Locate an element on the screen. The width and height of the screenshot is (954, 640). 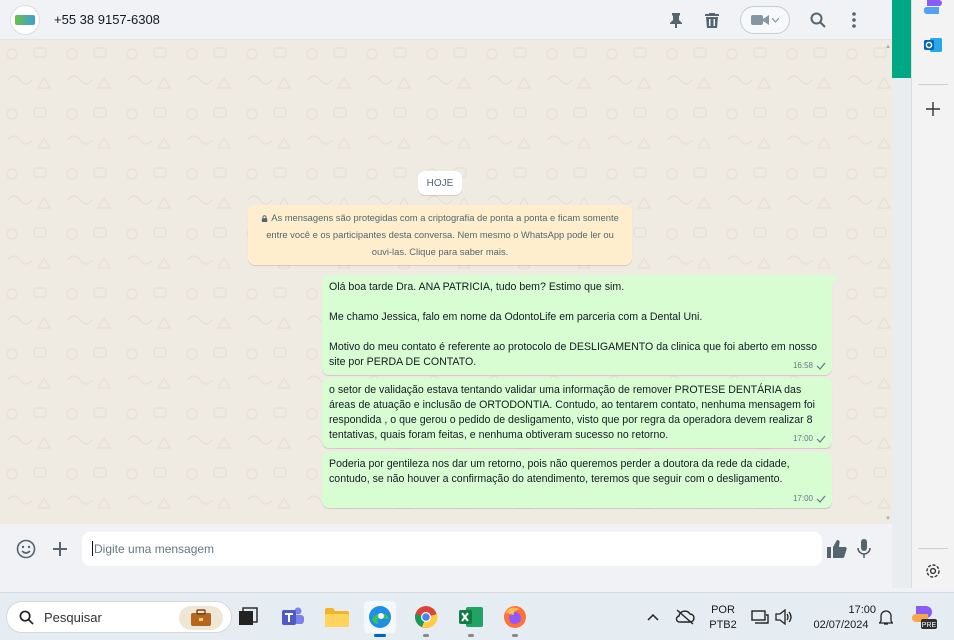
window-edge is located at coordinates (901, 333).